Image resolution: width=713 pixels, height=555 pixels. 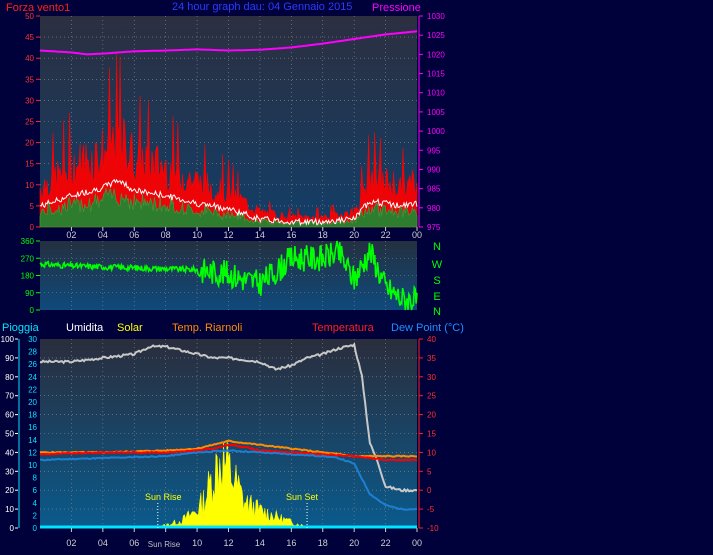 What do you see at coordinates (434, 227) in the screenshot?
I see `pressure-tick-label: 975` at bounding box center [434, 227].